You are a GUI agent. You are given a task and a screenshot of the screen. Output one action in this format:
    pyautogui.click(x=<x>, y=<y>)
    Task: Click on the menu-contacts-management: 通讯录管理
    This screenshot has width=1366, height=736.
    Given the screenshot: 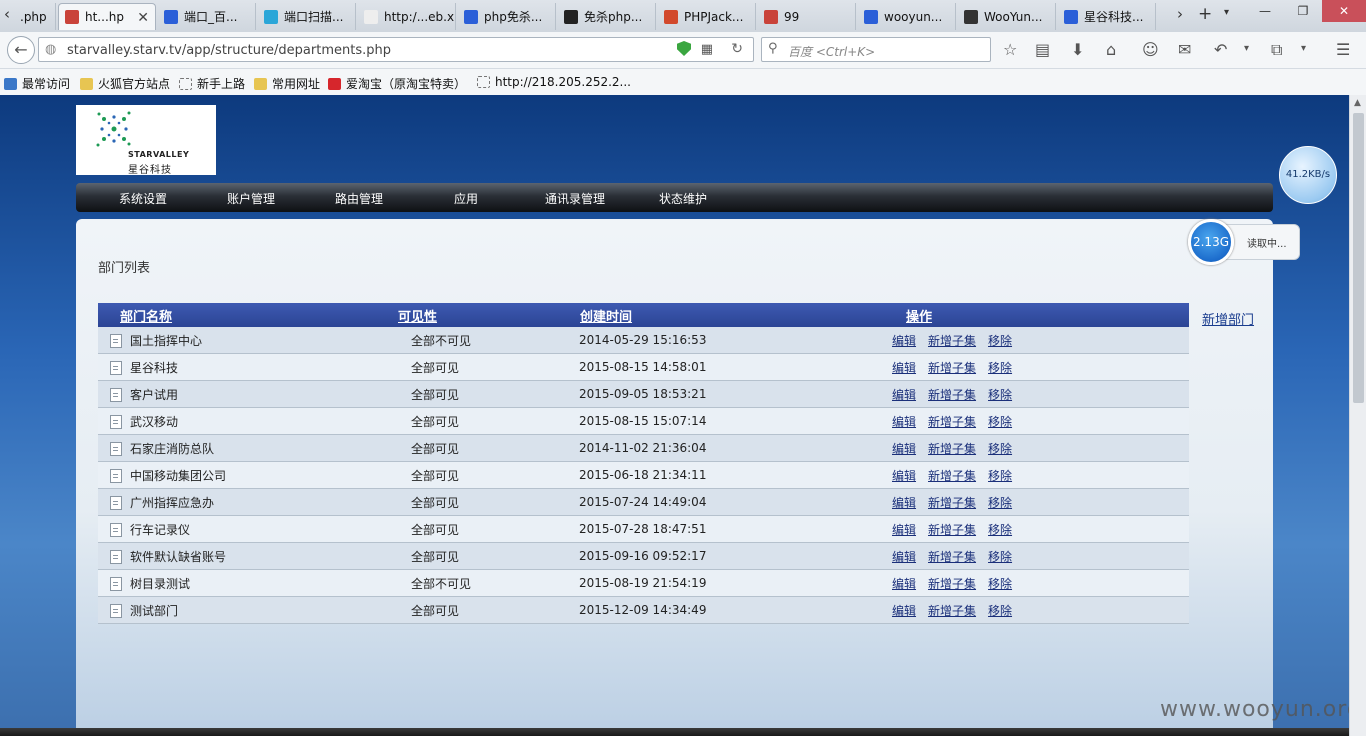 What is the action you would take?
    pyautogui.click(x=575, y=198)
    